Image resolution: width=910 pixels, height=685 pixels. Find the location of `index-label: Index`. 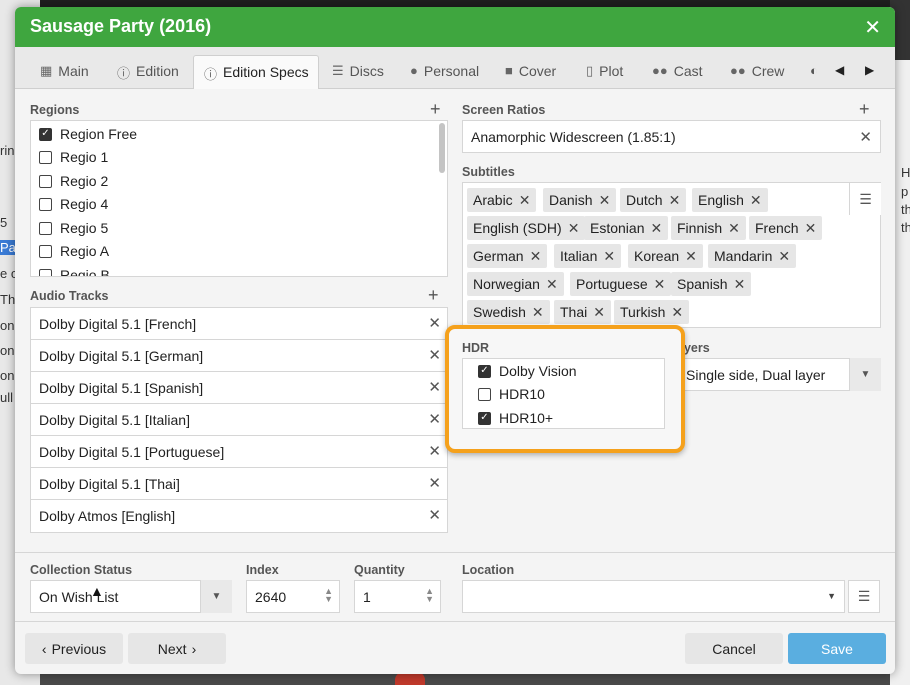

index-label: Index is located at coordinates (262, 570).